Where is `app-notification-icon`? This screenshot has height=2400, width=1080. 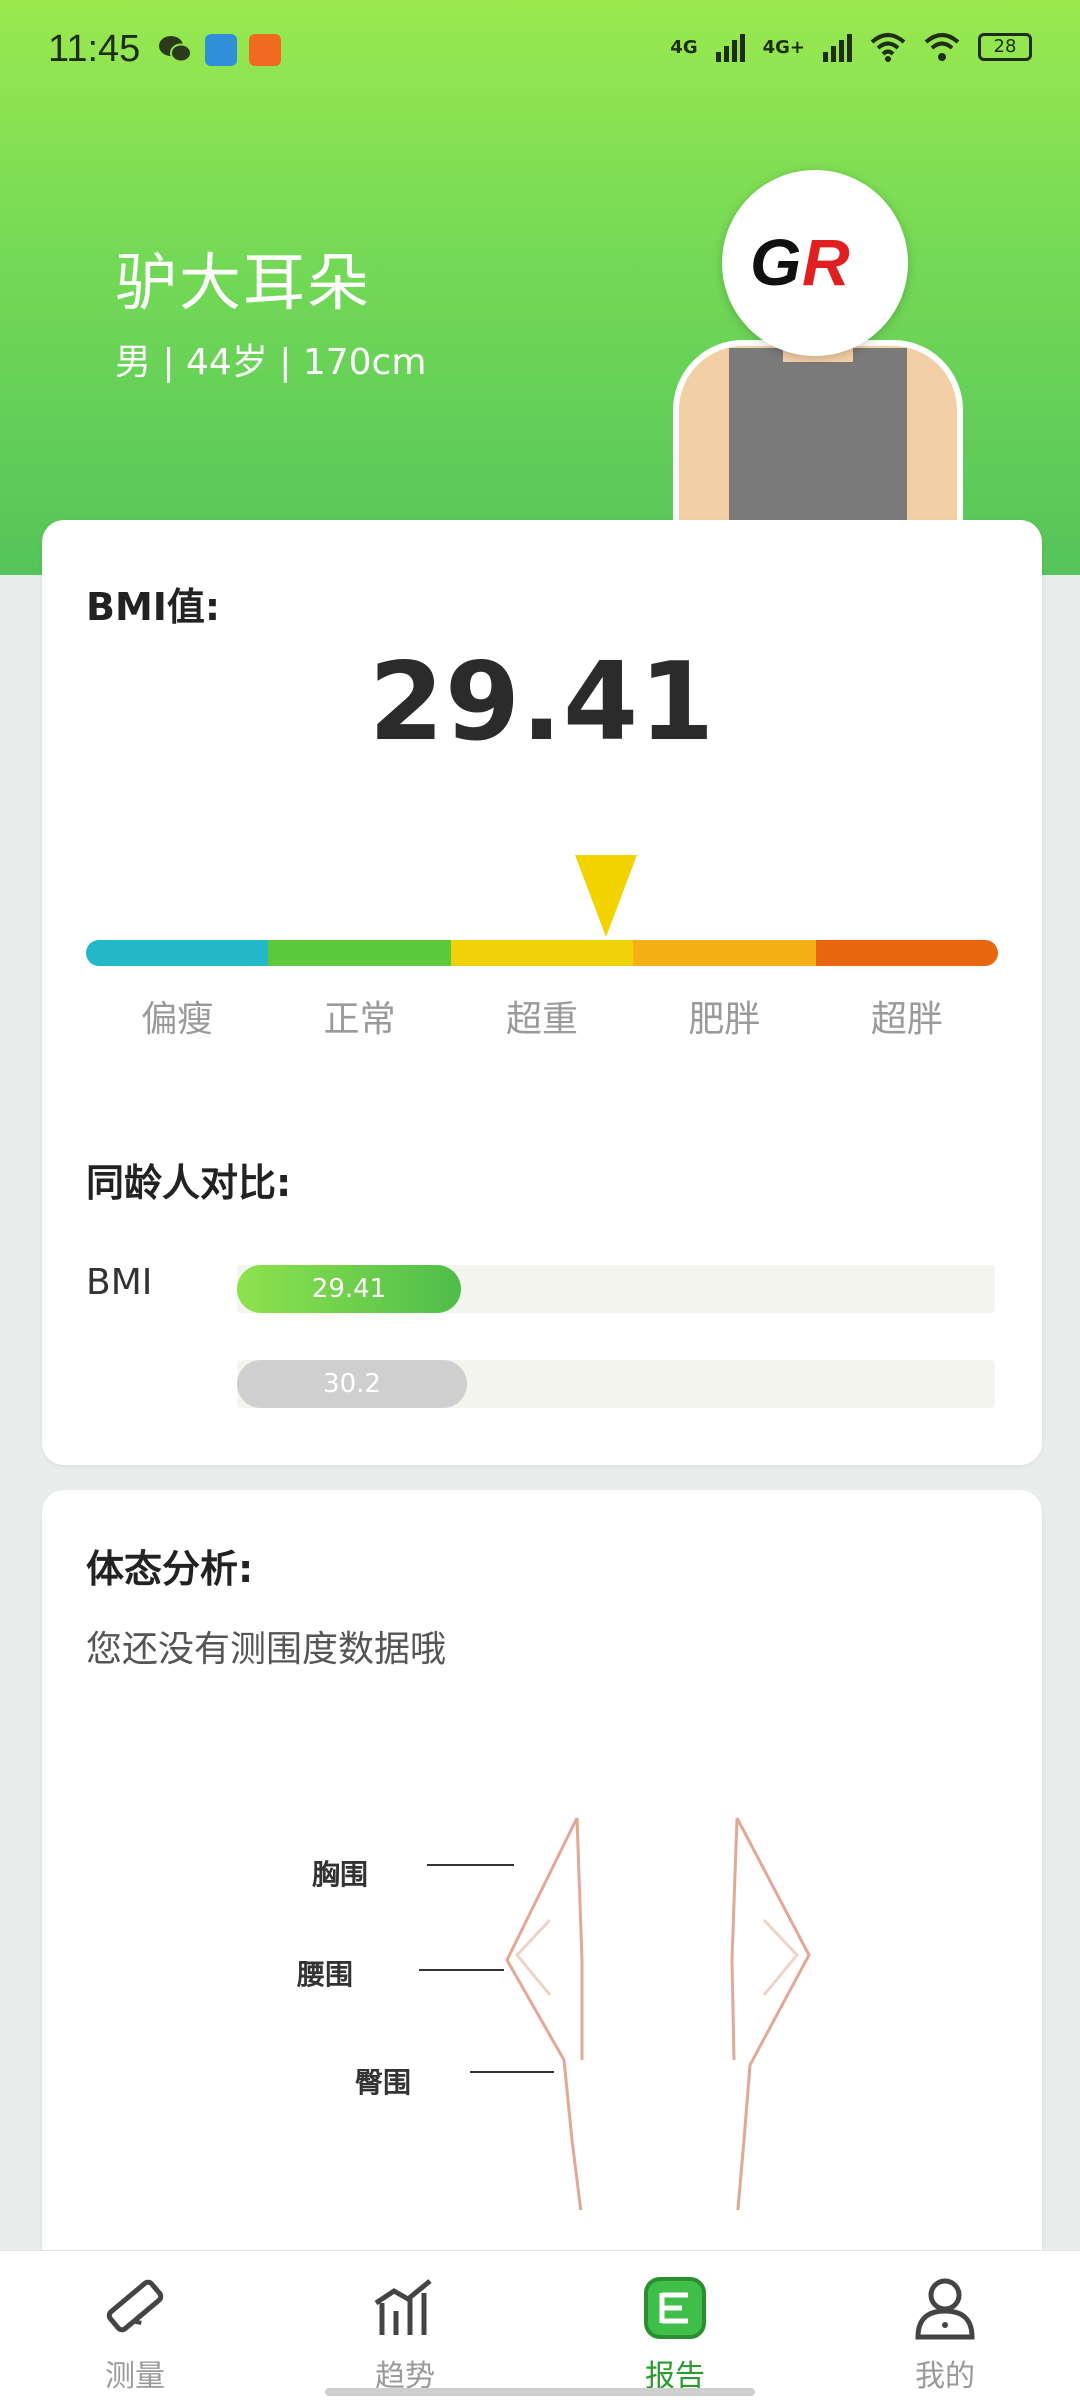
app-notification-icon is located at coordinates (221, 50).